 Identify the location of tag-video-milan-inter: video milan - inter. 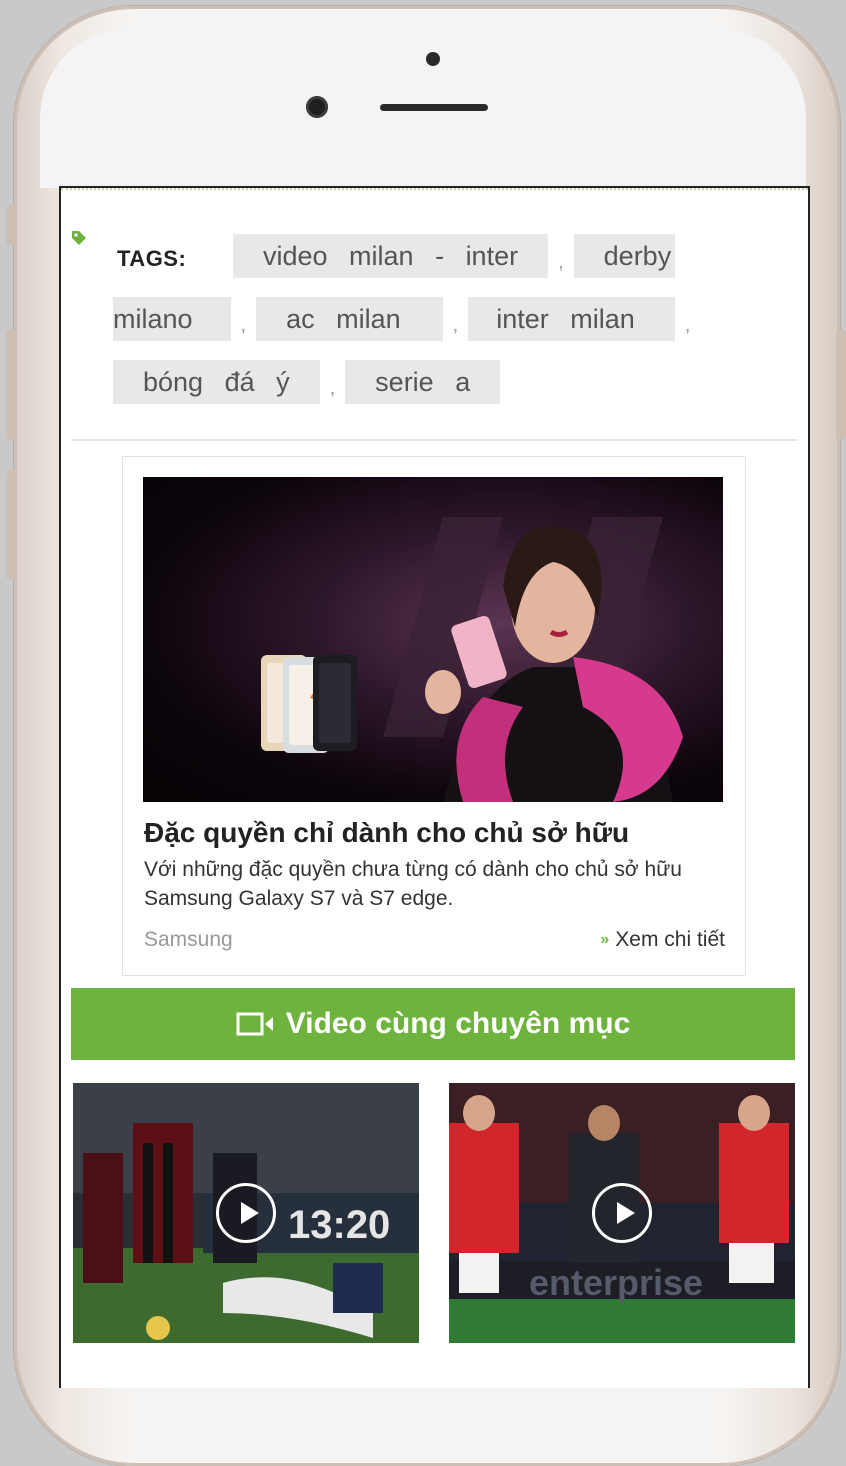
(391, 256).